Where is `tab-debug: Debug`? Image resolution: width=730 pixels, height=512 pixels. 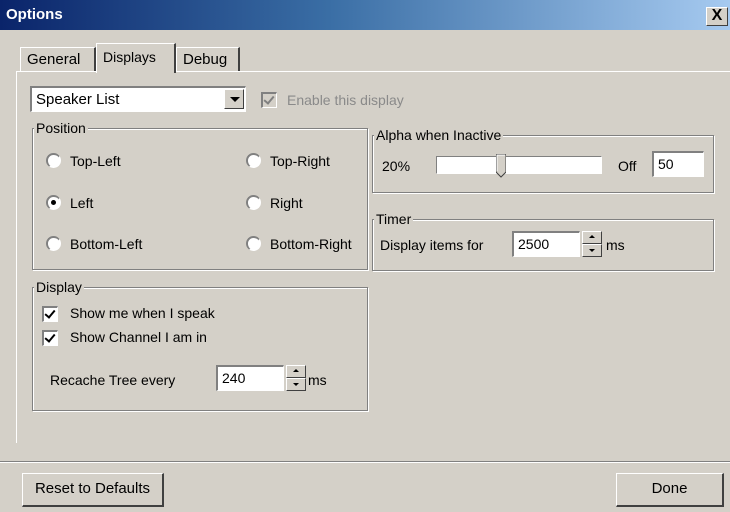
tab-debug: Debug is located at coordinates (208, 59).